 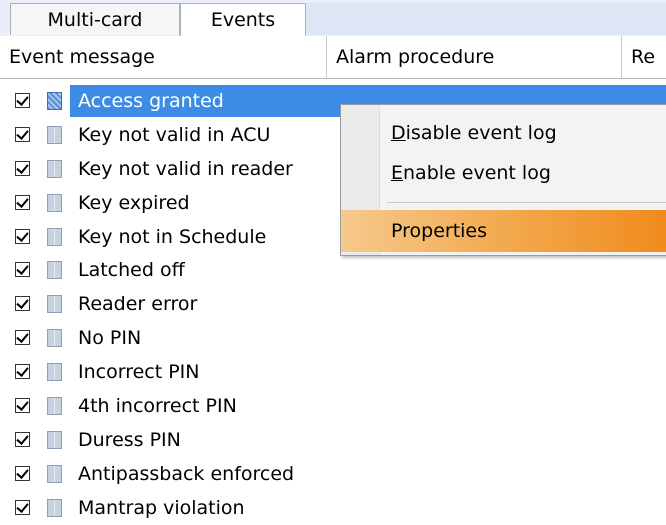 I want to click on menu-item-enable-event-log: Enable event log, so click(x=503, y=173).